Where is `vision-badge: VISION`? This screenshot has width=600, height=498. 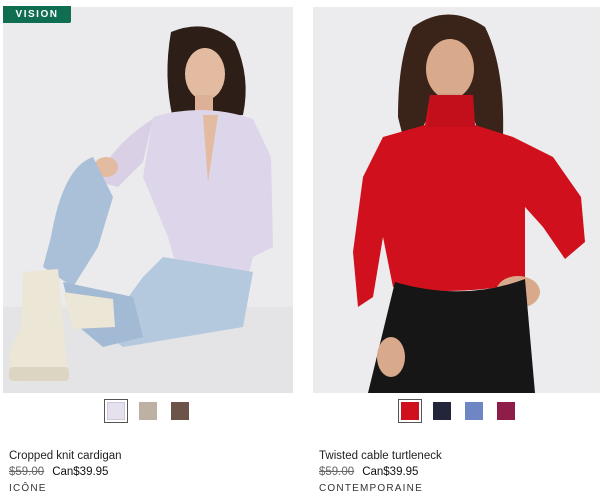
vision-badge: VISION is located at coordinates (37, 14).